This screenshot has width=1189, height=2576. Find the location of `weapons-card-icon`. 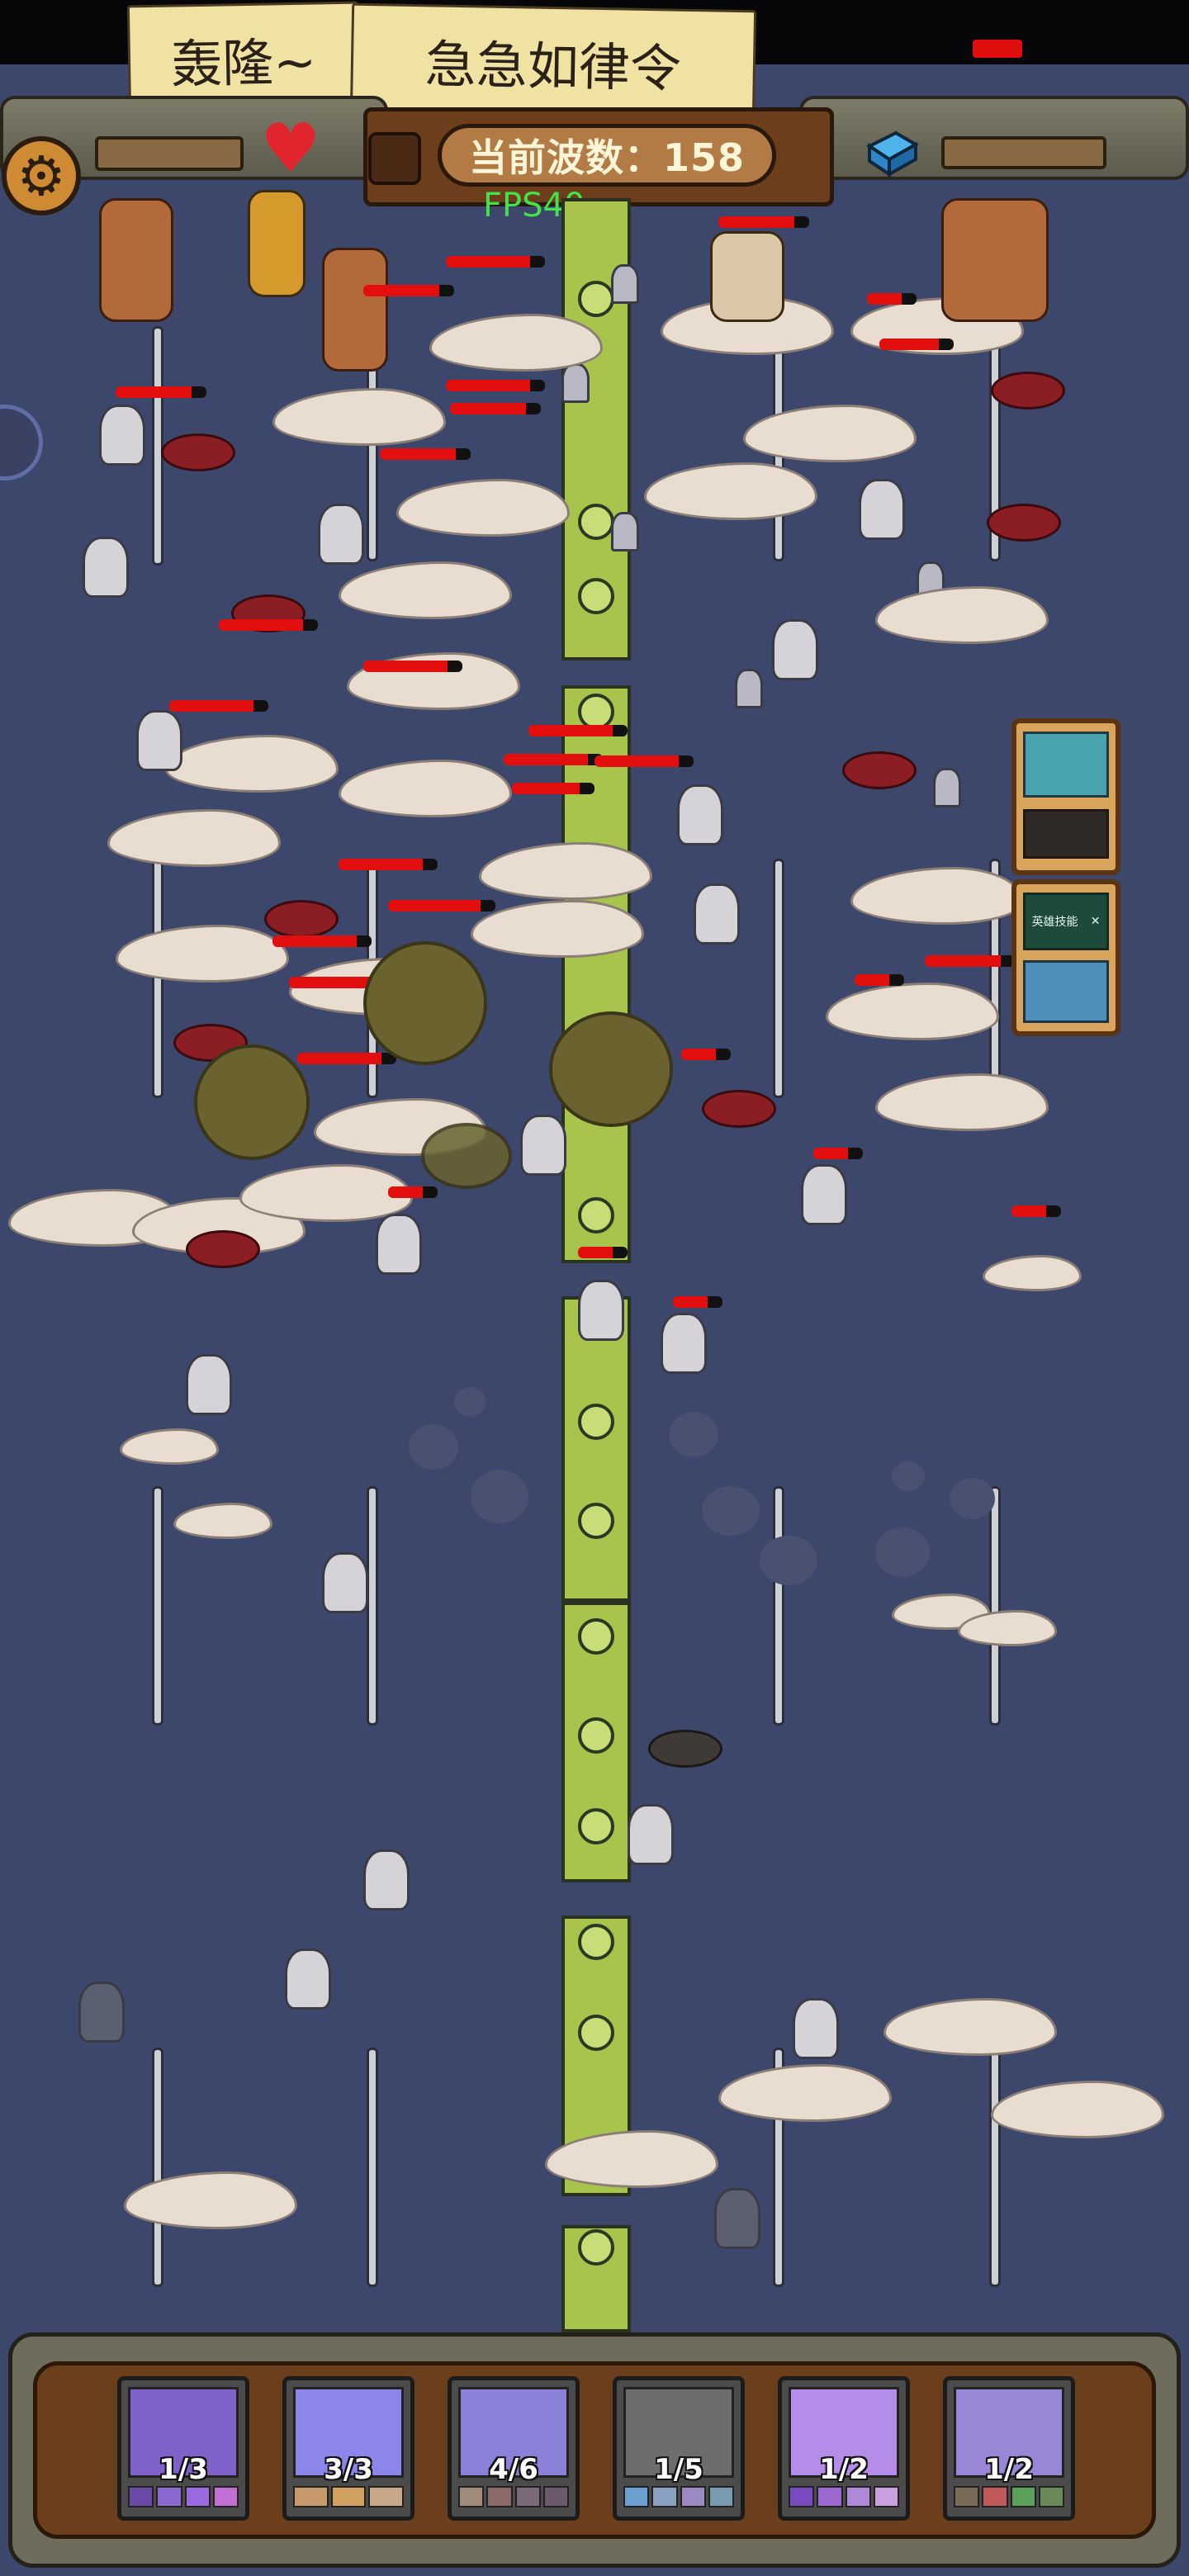

weapons-card-icon is located at coordinates (1066, 765).